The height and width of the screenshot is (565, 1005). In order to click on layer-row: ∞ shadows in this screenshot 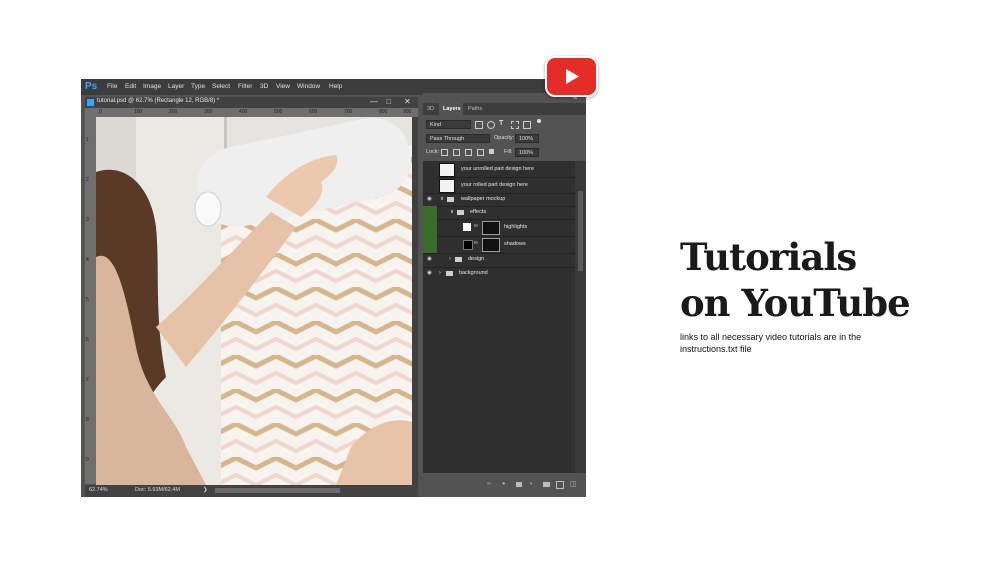, I will do `click(499, 245)`.